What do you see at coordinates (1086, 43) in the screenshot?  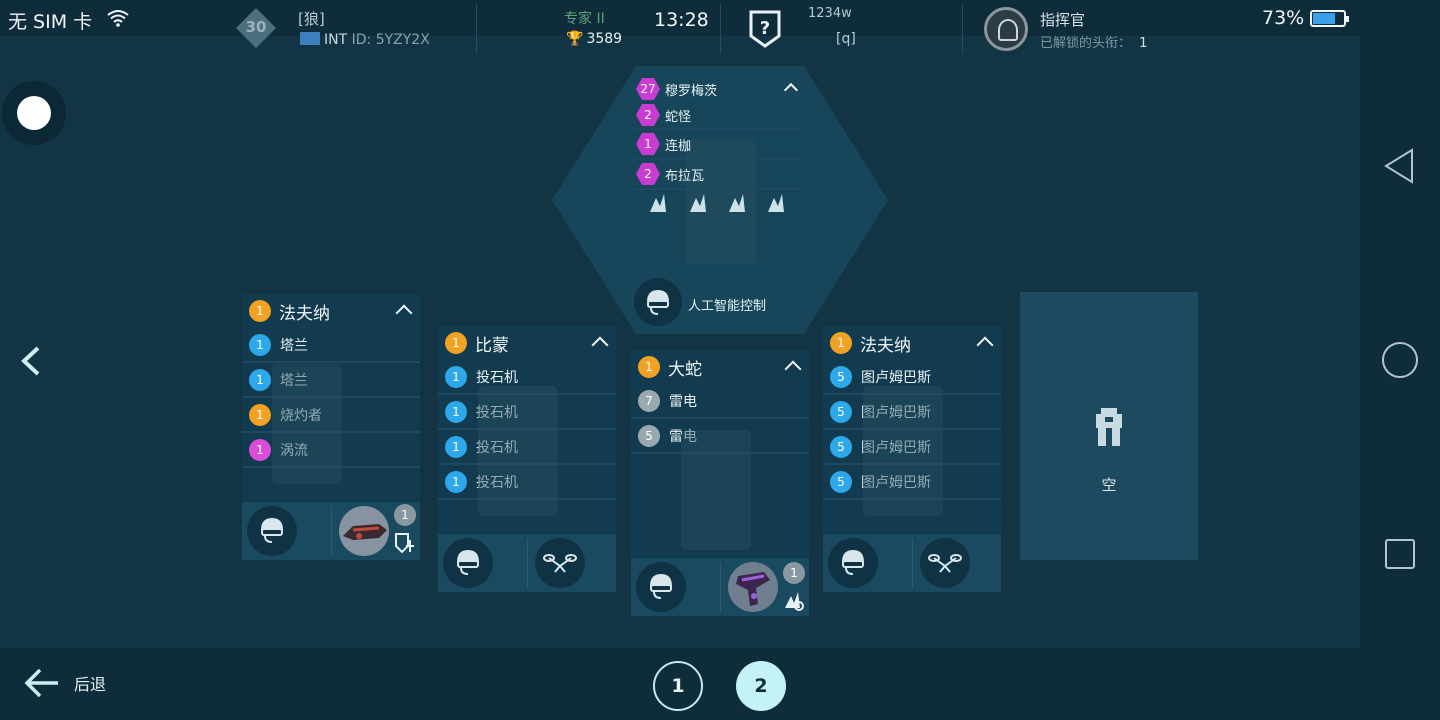 I see `unlocked-label: 已解锁的头衔：` at bounding box center [1086, 43].